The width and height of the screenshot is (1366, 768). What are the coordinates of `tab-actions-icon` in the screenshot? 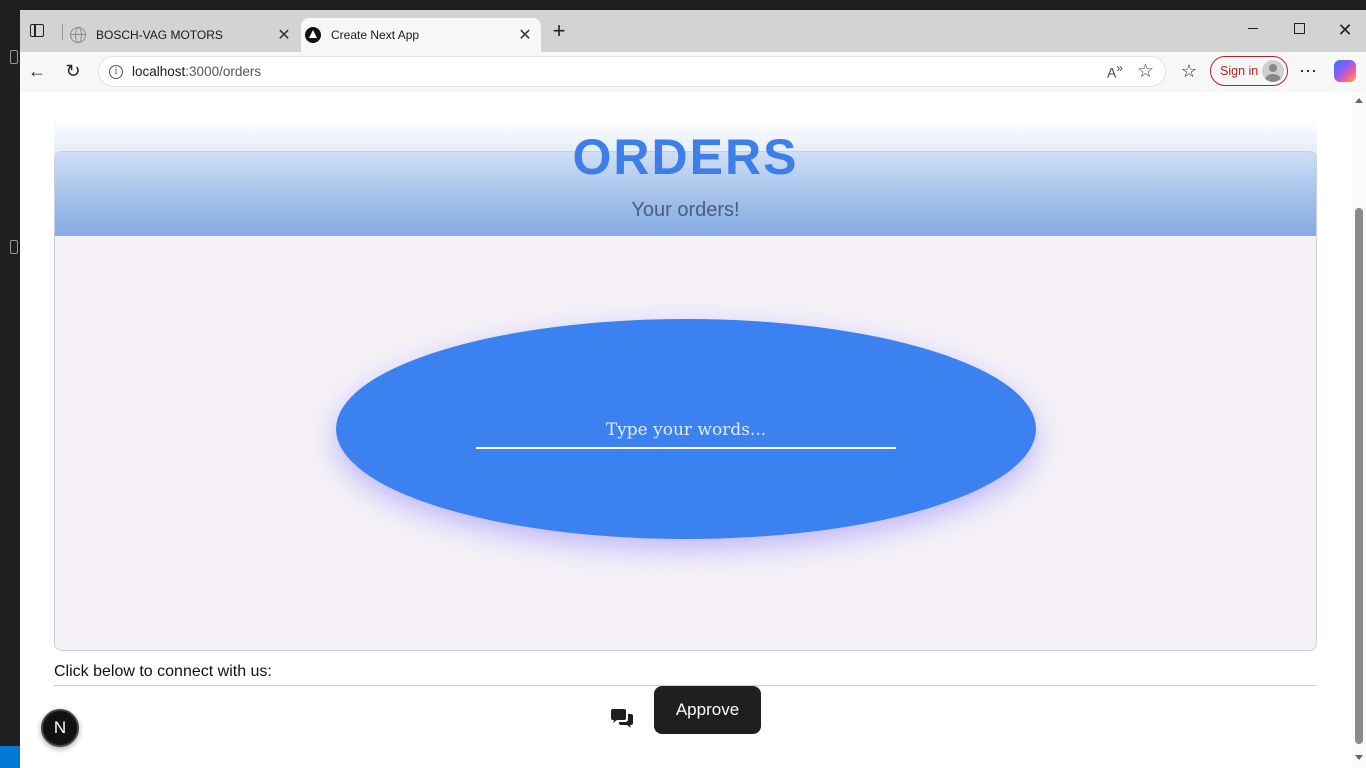 It's located at (37, 31).